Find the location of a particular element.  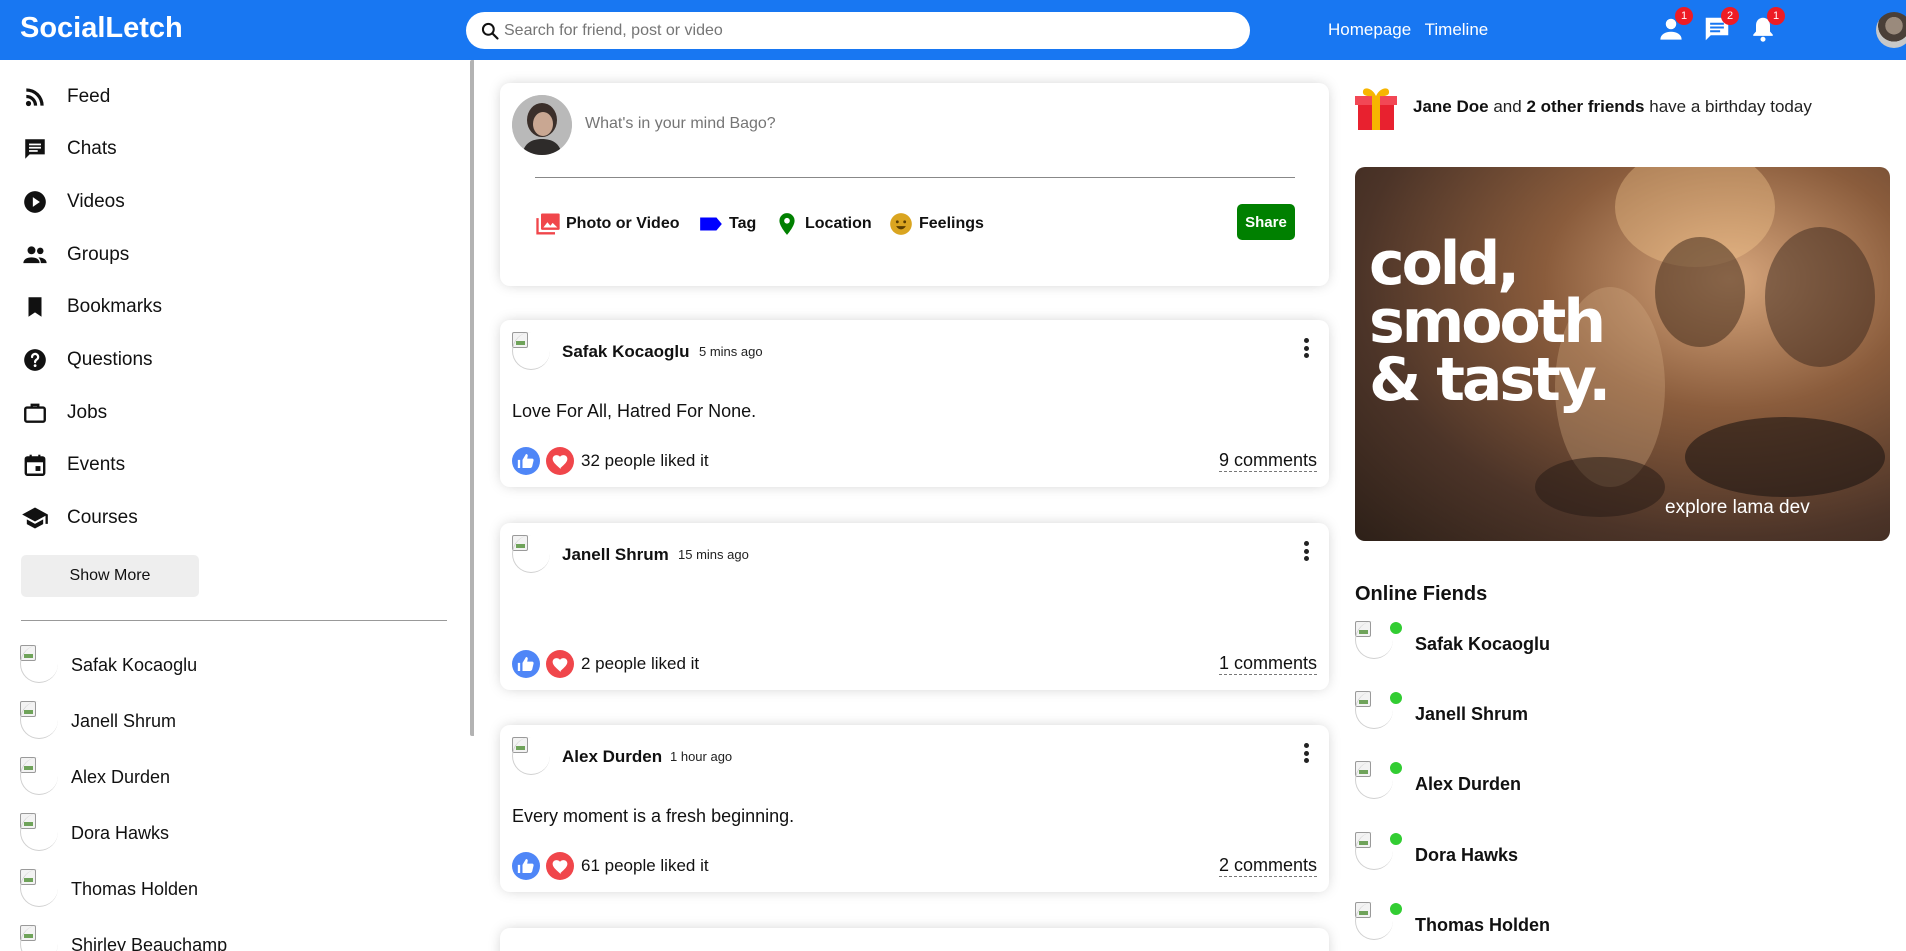

topbar: SocialLetch Homepage Timeline 1 2 1 is located at coordinates (953, 30).